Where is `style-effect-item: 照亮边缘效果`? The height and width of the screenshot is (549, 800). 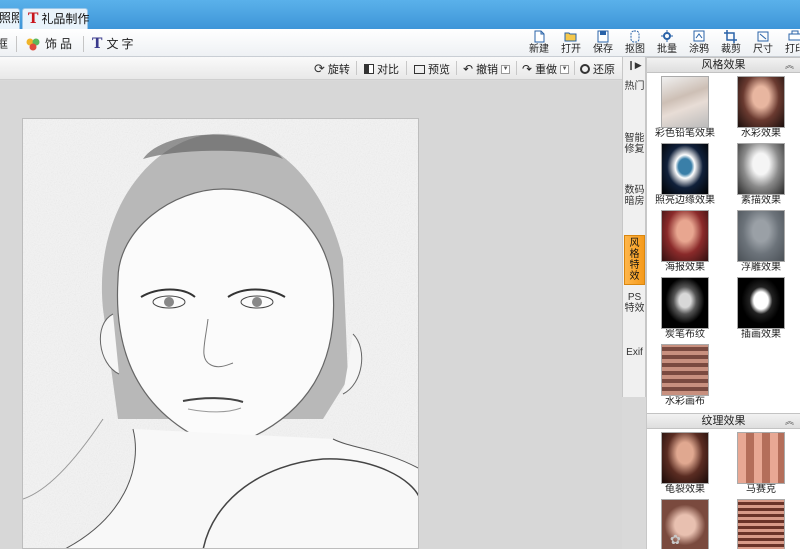
style-effect-item: 照亮边缘效果 is located at coordinates (685, 174).